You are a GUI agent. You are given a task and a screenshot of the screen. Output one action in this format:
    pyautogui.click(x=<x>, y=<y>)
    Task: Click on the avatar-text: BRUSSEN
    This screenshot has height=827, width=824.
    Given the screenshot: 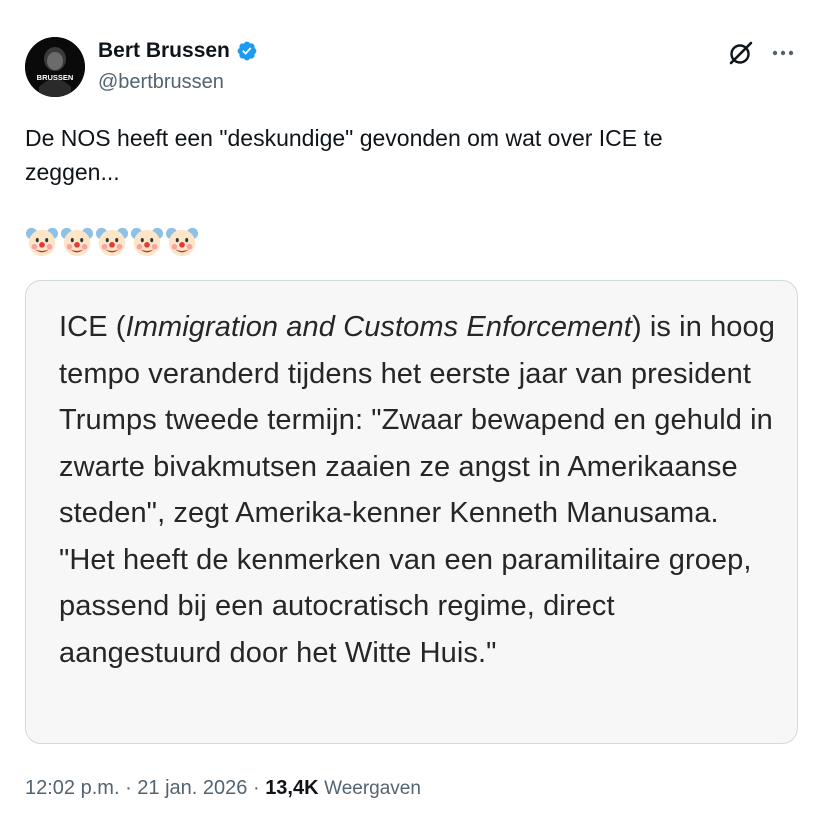 What is the action you would take?
    pyautogui.click(x=55, y=77)
    